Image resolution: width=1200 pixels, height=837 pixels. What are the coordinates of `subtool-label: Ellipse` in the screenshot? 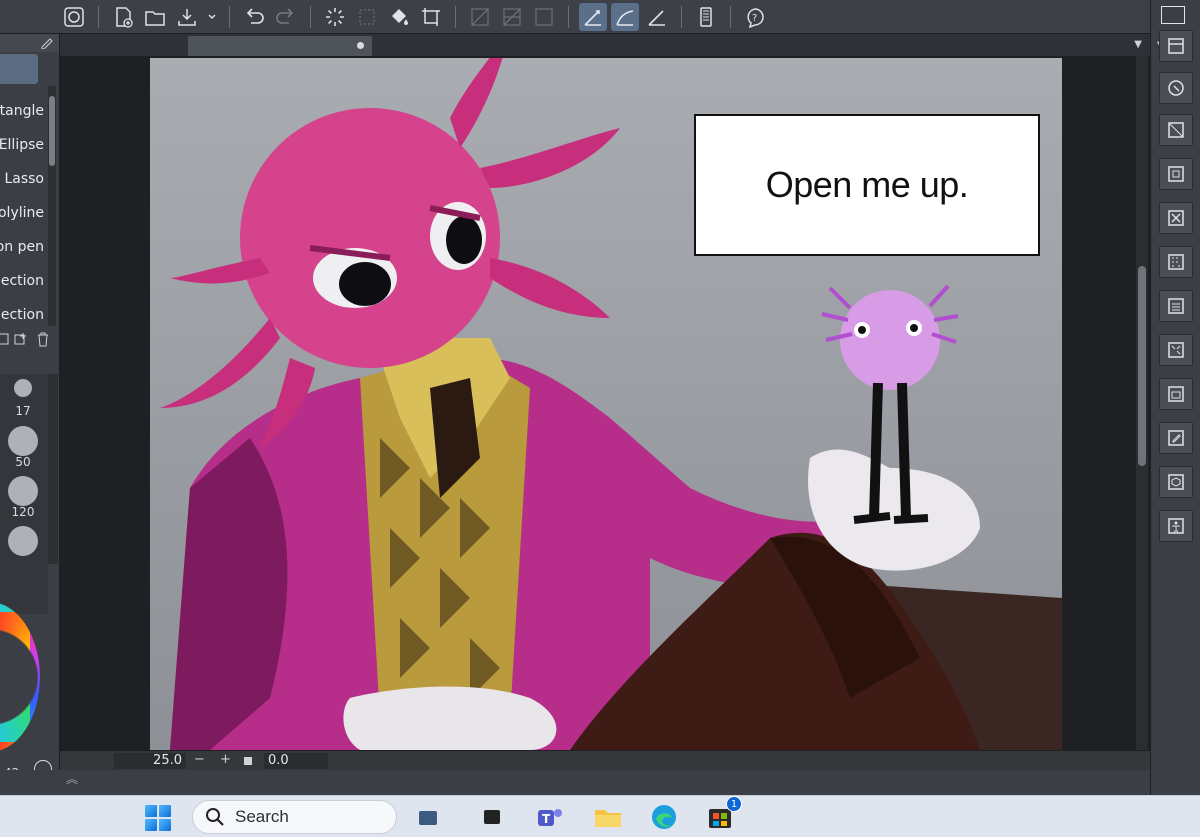 It's located at (22, 145).